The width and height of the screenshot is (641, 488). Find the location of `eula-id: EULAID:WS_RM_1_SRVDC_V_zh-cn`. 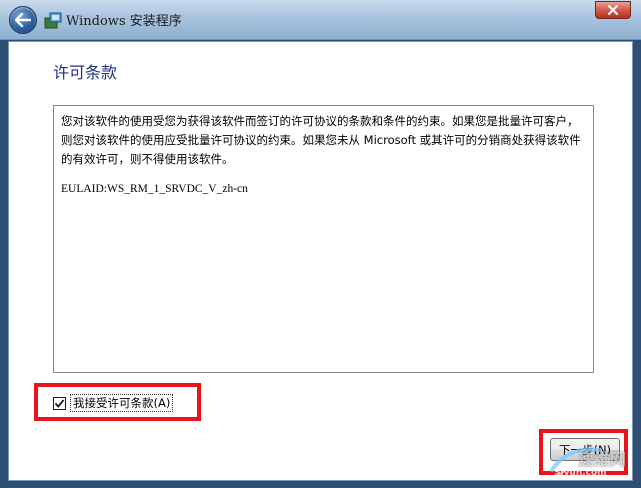

eula-id: EULAID:WS_RM_1_SRVDC_V_zh-cn is located at coordinates (154, 189).